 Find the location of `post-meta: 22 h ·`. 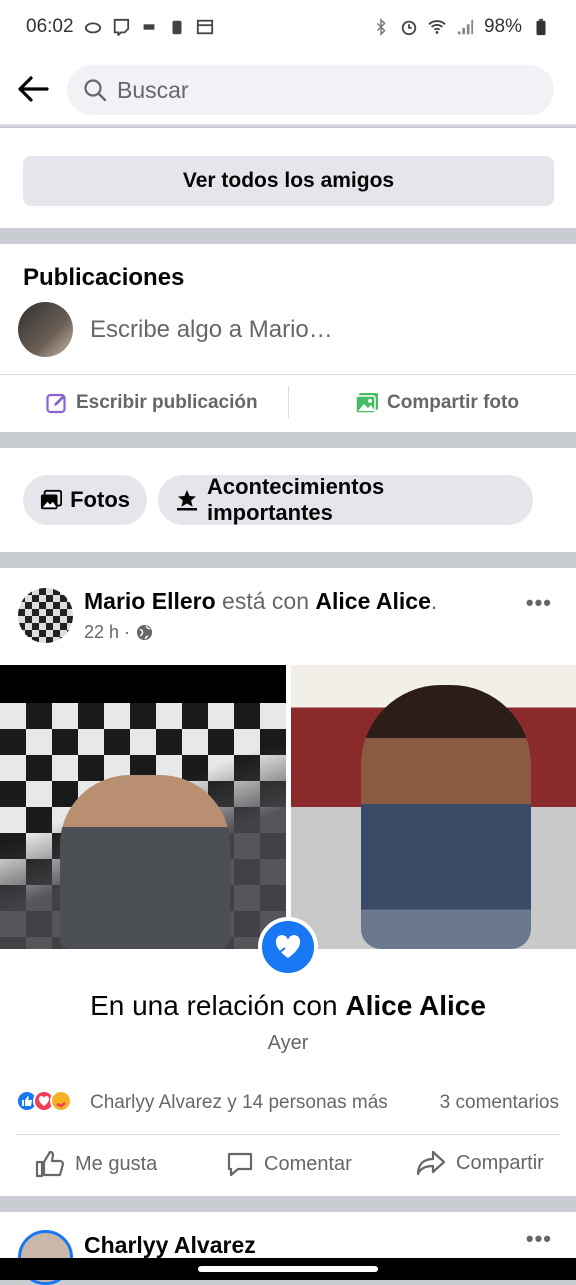

post-meta: 22 h · is located at coordinates (118, 632).